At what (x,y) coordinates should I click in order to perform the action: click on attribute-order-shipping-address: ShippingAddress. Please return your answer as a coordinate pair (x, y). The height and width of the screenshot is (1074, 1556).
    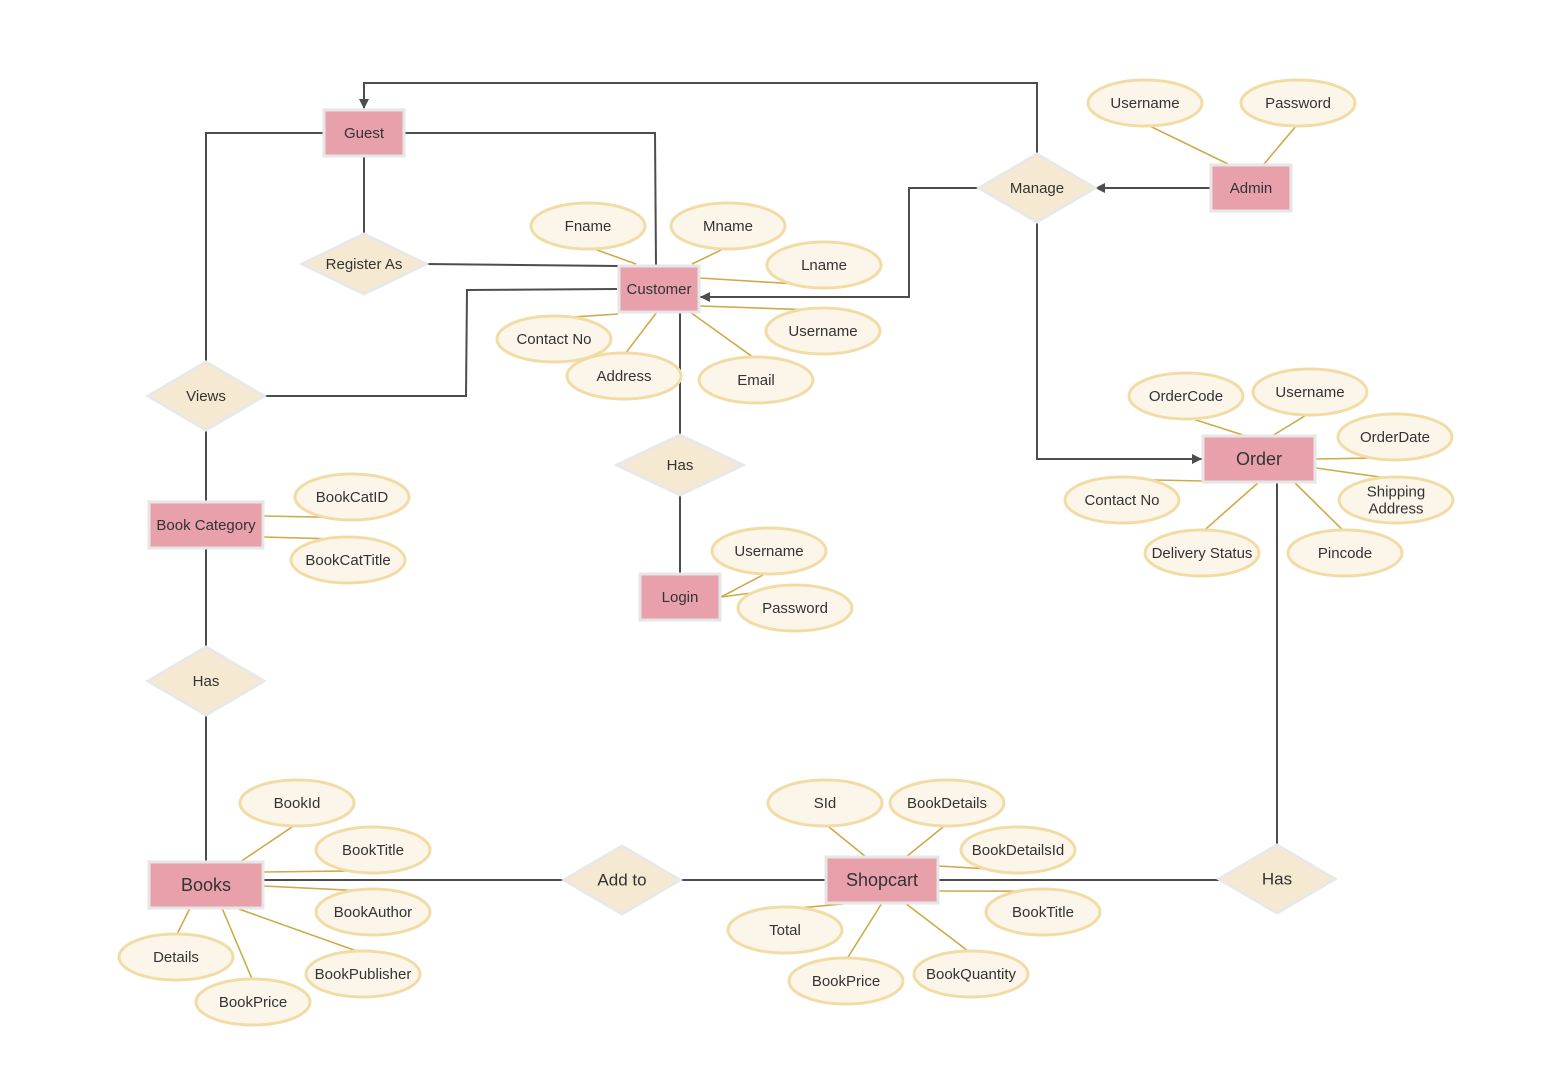
    Looking at the image, I should click on (1396, 500).